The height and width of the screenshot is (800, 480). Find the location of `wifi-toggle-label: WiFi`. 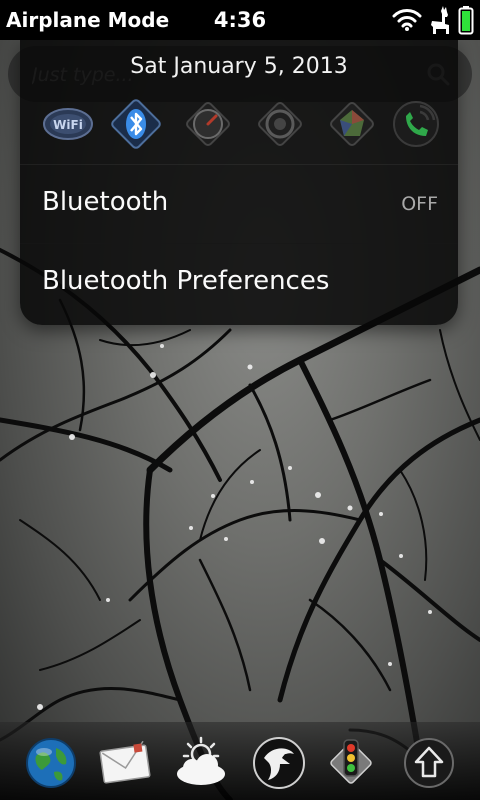

wifi-toggle-label: WiFi is located at coordinates (68, 125).